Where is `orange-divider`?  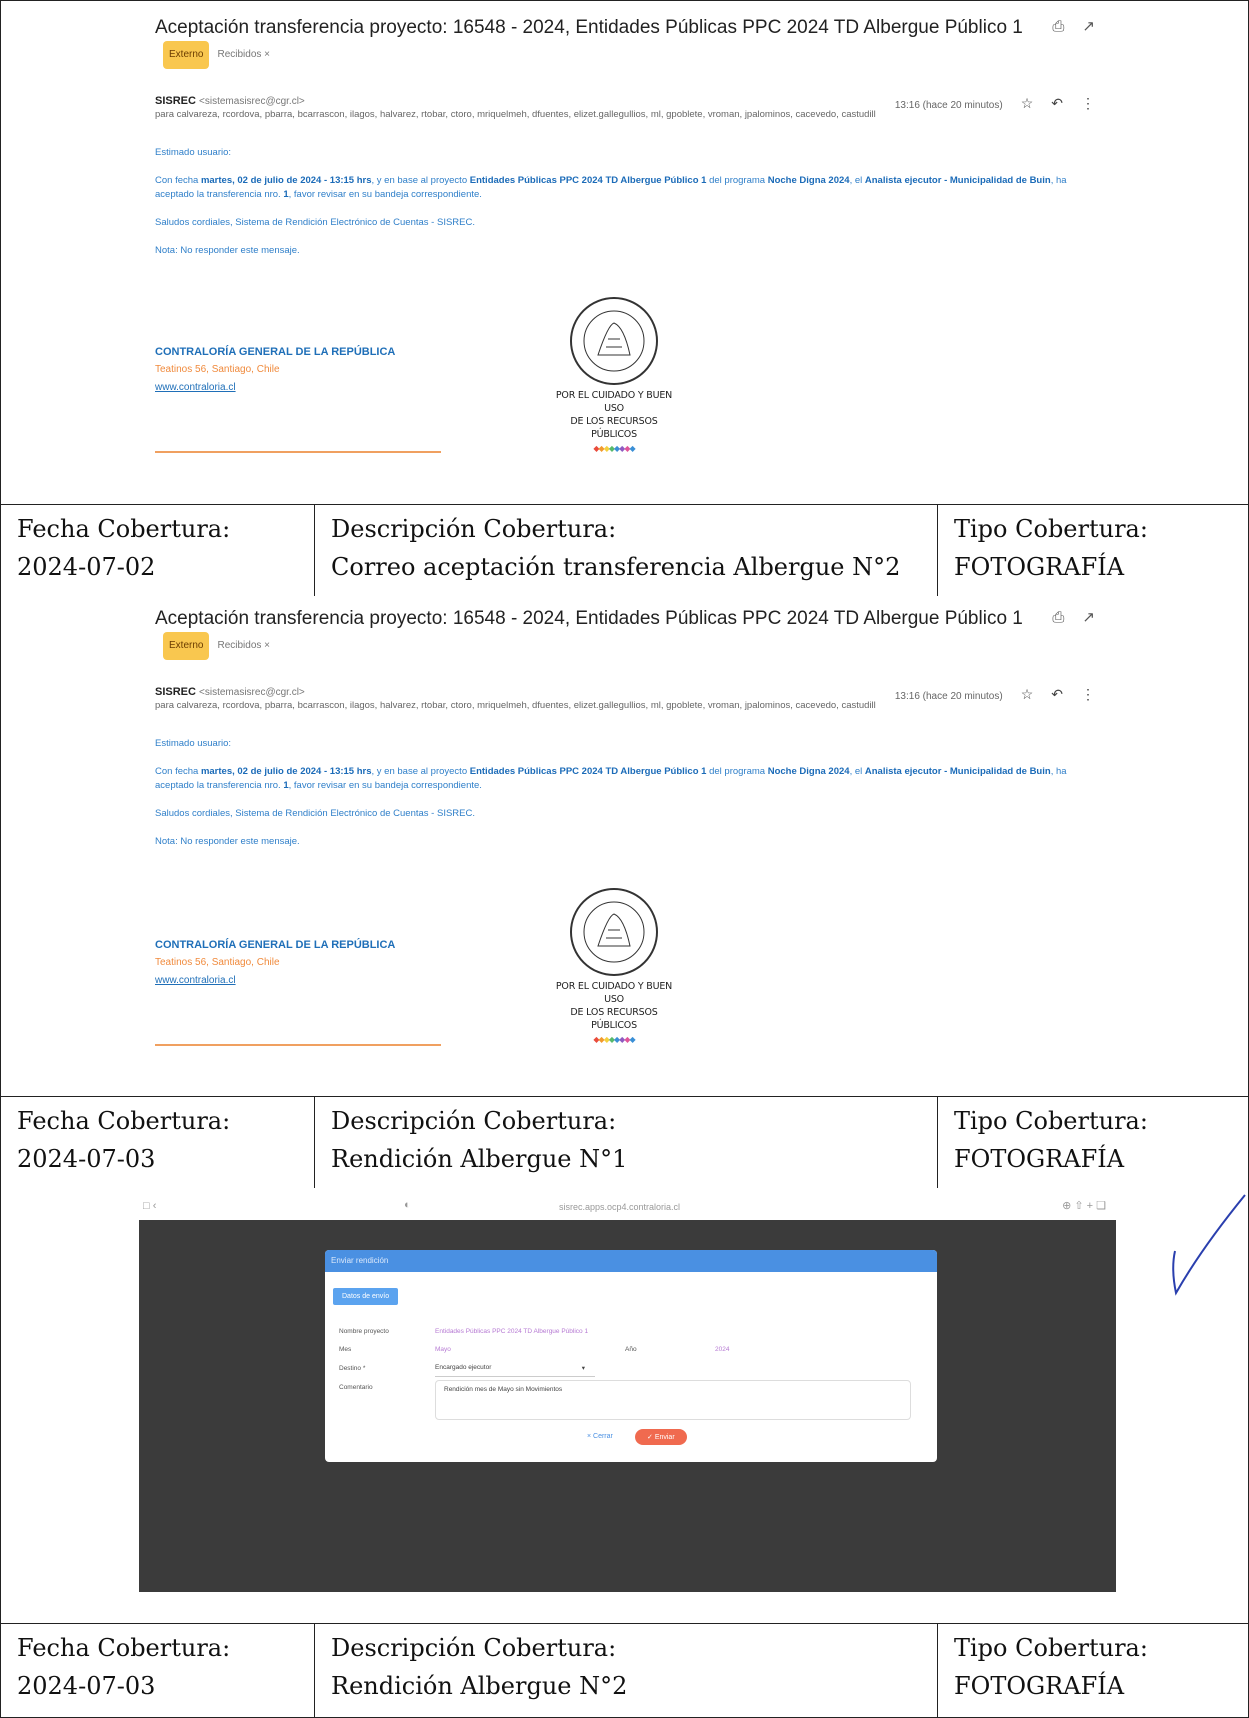 orange-divider is located at coordinates (298, 1045).